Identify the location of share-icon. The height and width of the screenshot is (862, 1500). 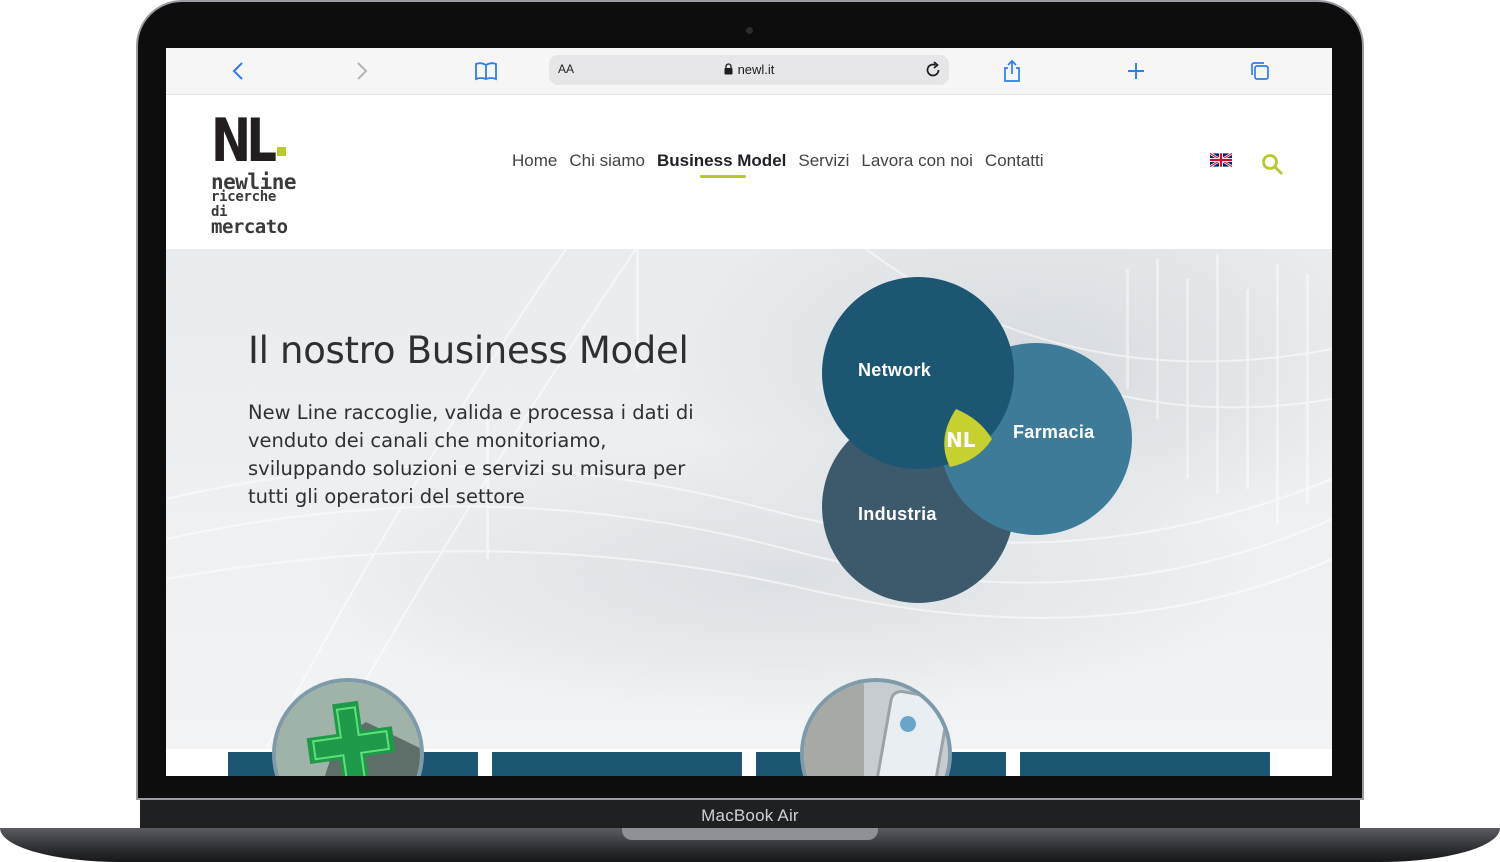
(1012, 71).